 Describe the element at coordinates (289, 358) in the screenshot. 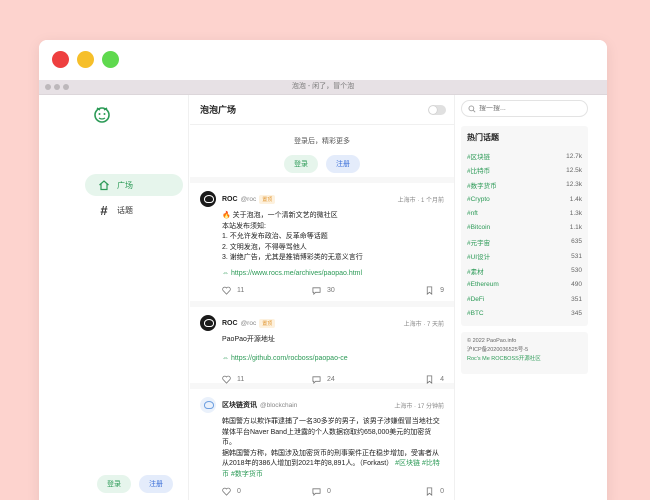

I see `post-link-text: https://github.com/rocboss/paopao-ce` at that location.